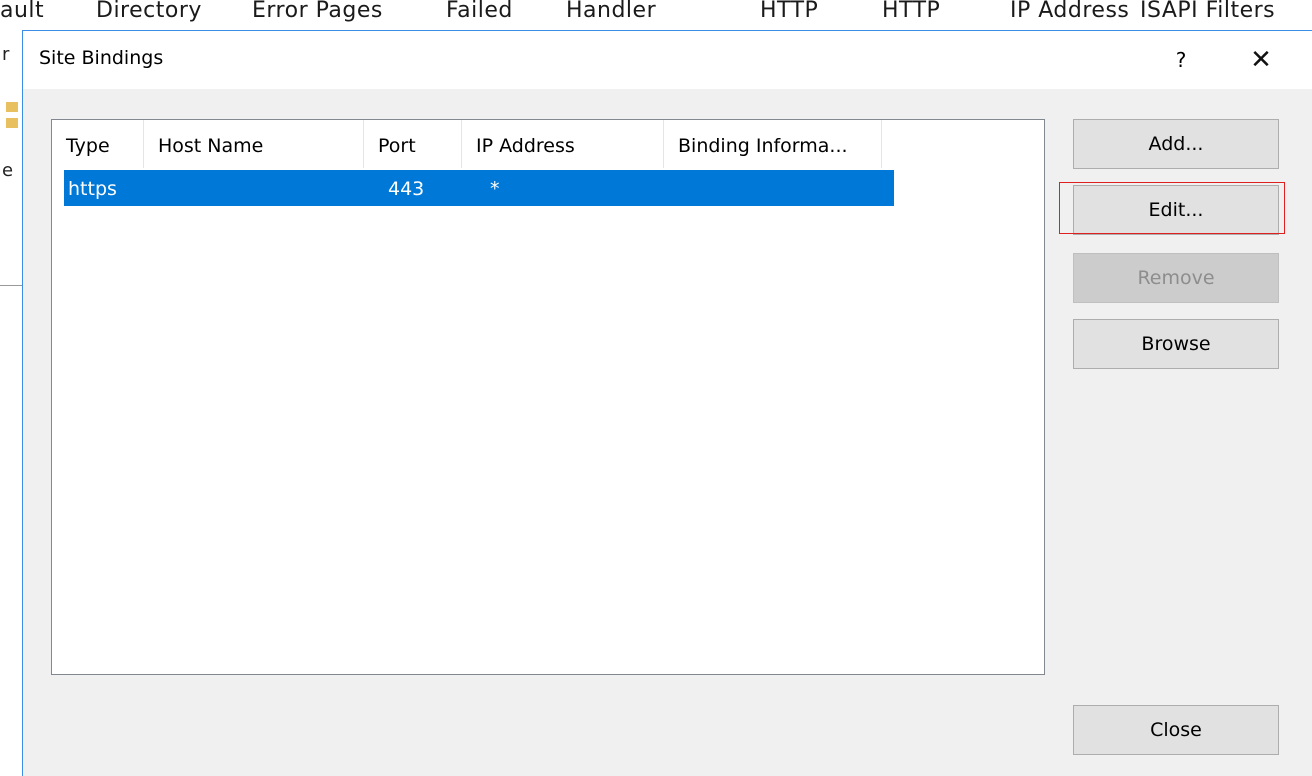 This screenshot has width=1312, height=776. I want to click on background-left-char: r, so click(6, 54).